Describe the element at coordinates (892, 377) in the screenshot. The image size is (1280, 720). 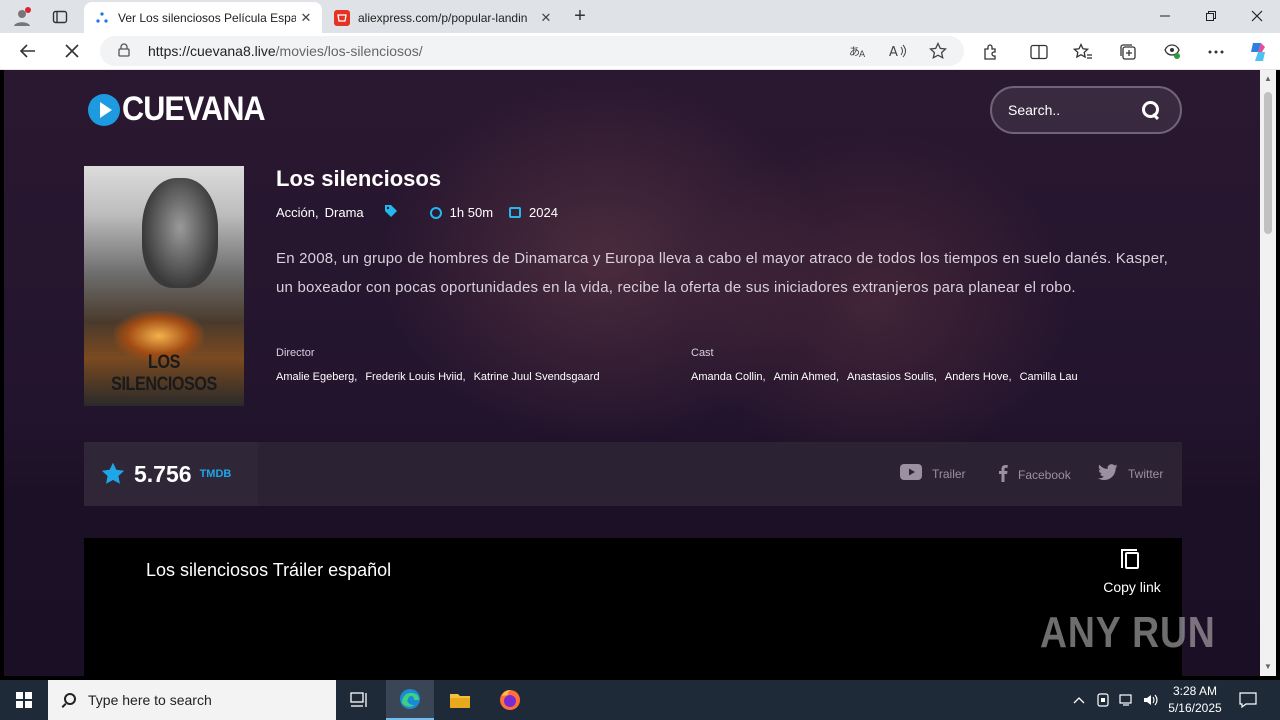
I see `cast-link: Anastasios Soulis,` at that location.